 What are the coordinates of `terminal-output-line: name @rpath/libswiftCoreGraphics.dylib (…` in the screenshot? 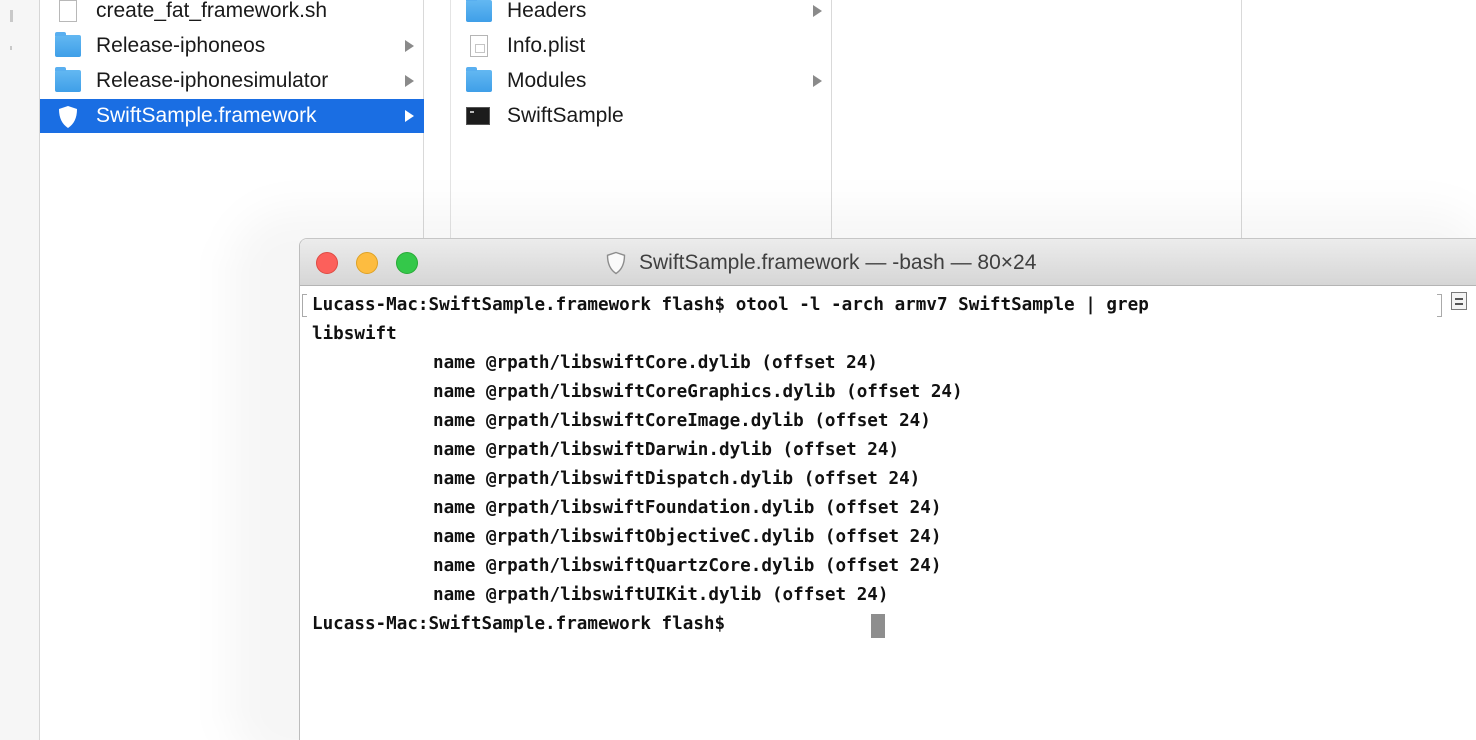 It's located at (698, 392).